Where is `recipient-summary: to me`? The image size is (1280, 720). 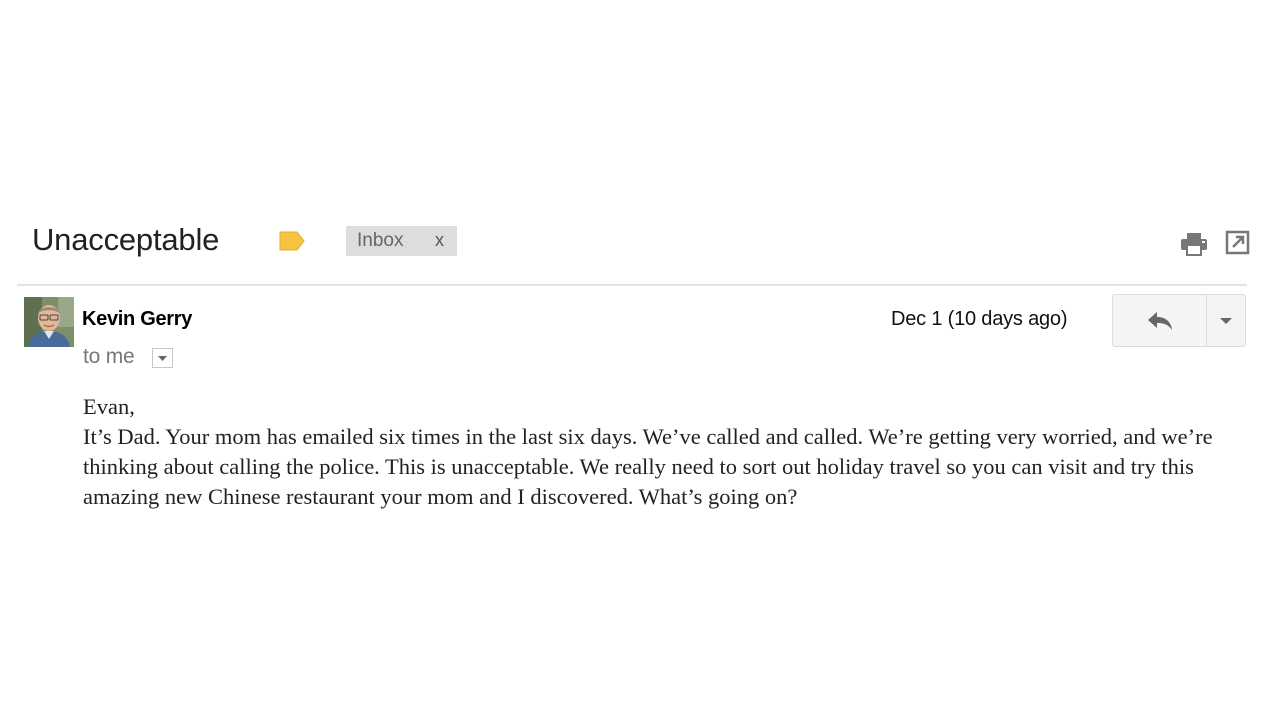 recipient-summary: to me is located at coordinates (109, 356).